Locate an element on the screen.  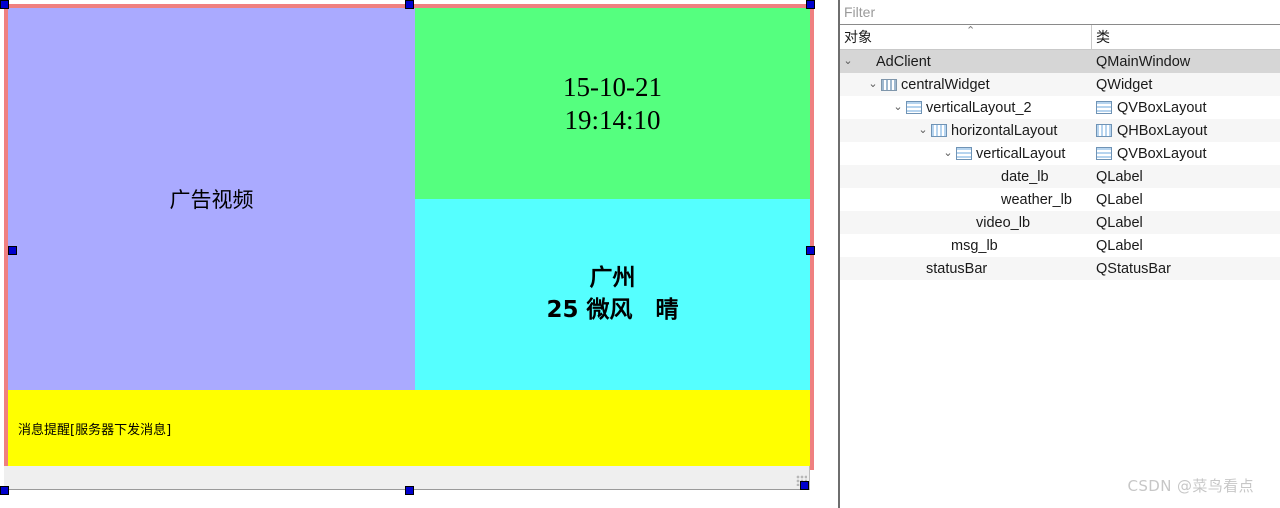
tree-row-class-name: QStatusBar is located at coordinates (1133, 268).